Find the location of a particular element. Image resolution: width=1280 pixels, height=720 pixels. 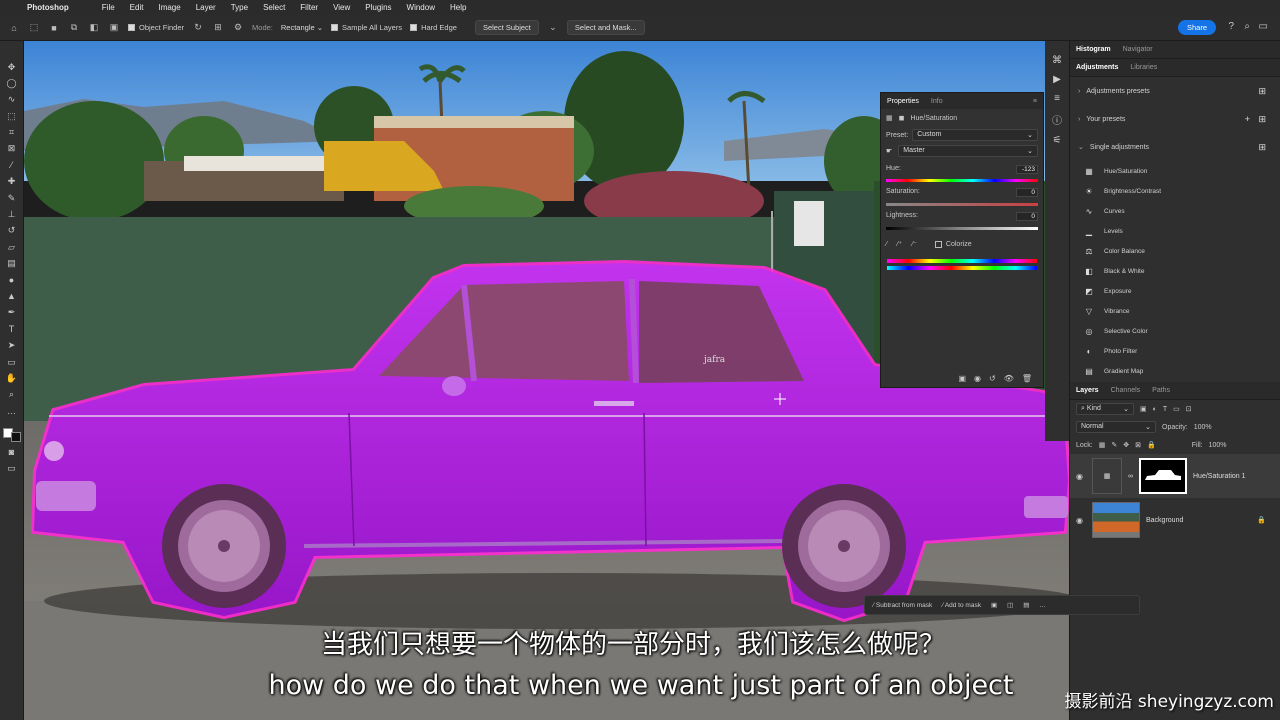

menu-layer: Layer is located at coordinates (206, 7).